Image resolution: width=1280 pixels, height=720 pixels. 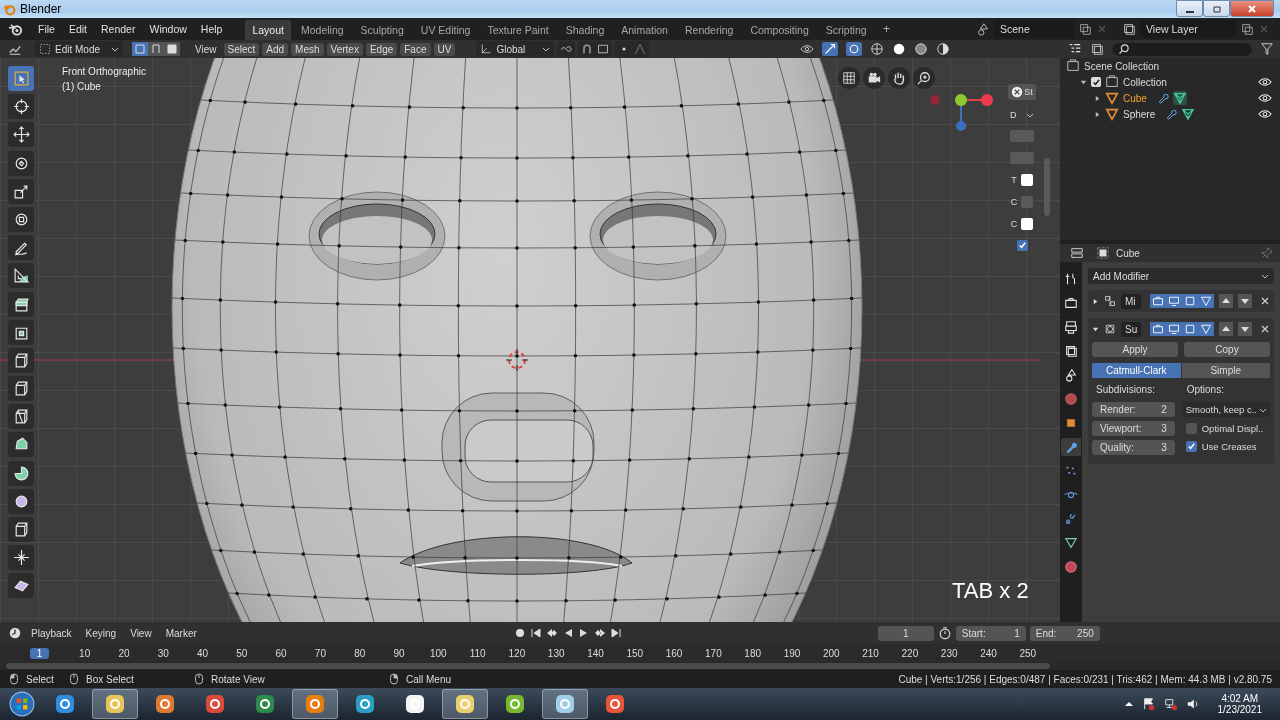 What do you see at coordinates (242, 653) in the screenshot?
I see `frame-number: 50` at bounding box center [242, 653].